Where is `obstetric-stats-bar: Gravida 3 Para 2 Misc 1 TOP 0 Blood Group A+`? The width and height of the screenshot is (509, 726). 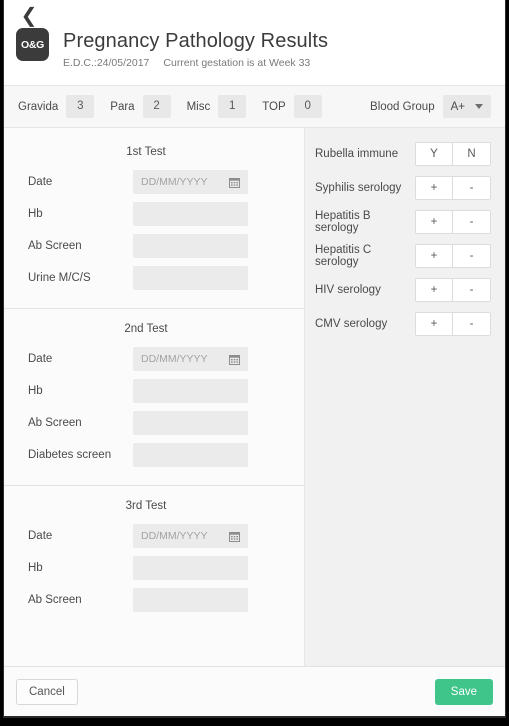
obstetric-stats-bar: Gravida 3 Para 2 Misc 1 TOP 0 Blood Group A+ is located at coordinates (254, 106).